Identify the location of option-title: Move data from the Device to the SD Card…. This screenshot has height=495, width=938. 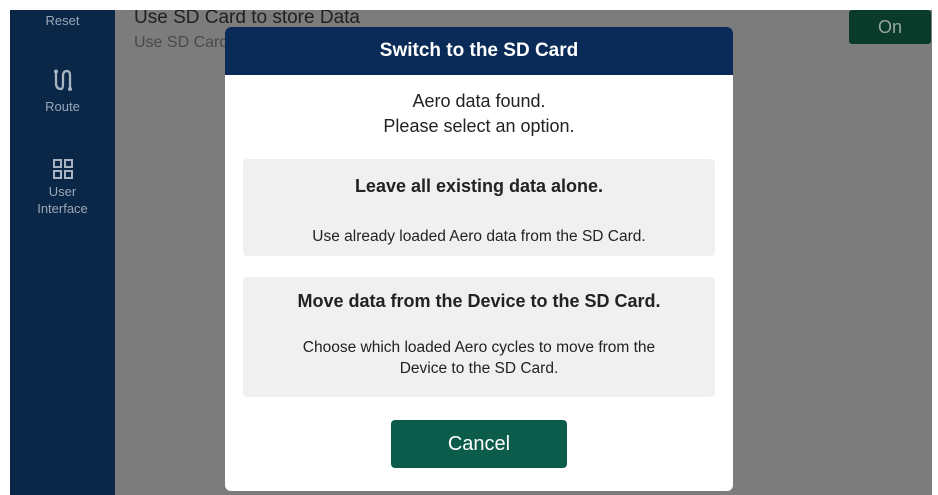
(479, 301).